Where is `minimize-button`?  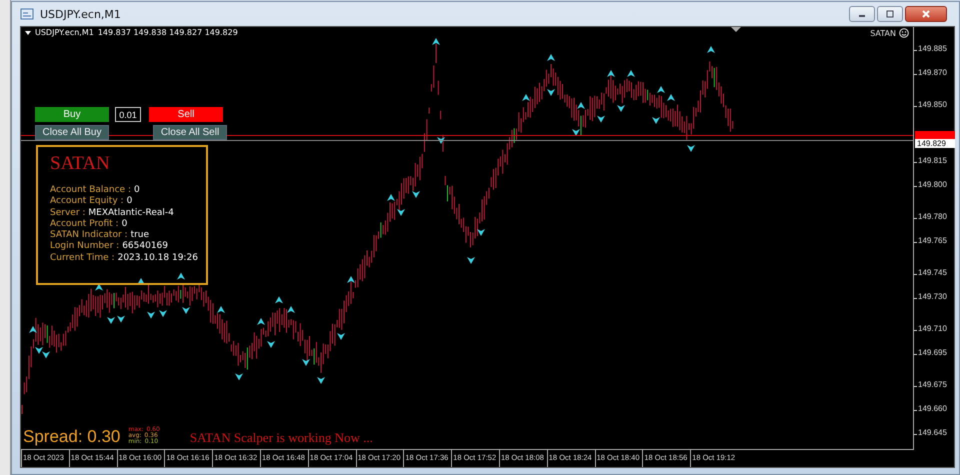 minimize-button is located at coordinates (862, 14).